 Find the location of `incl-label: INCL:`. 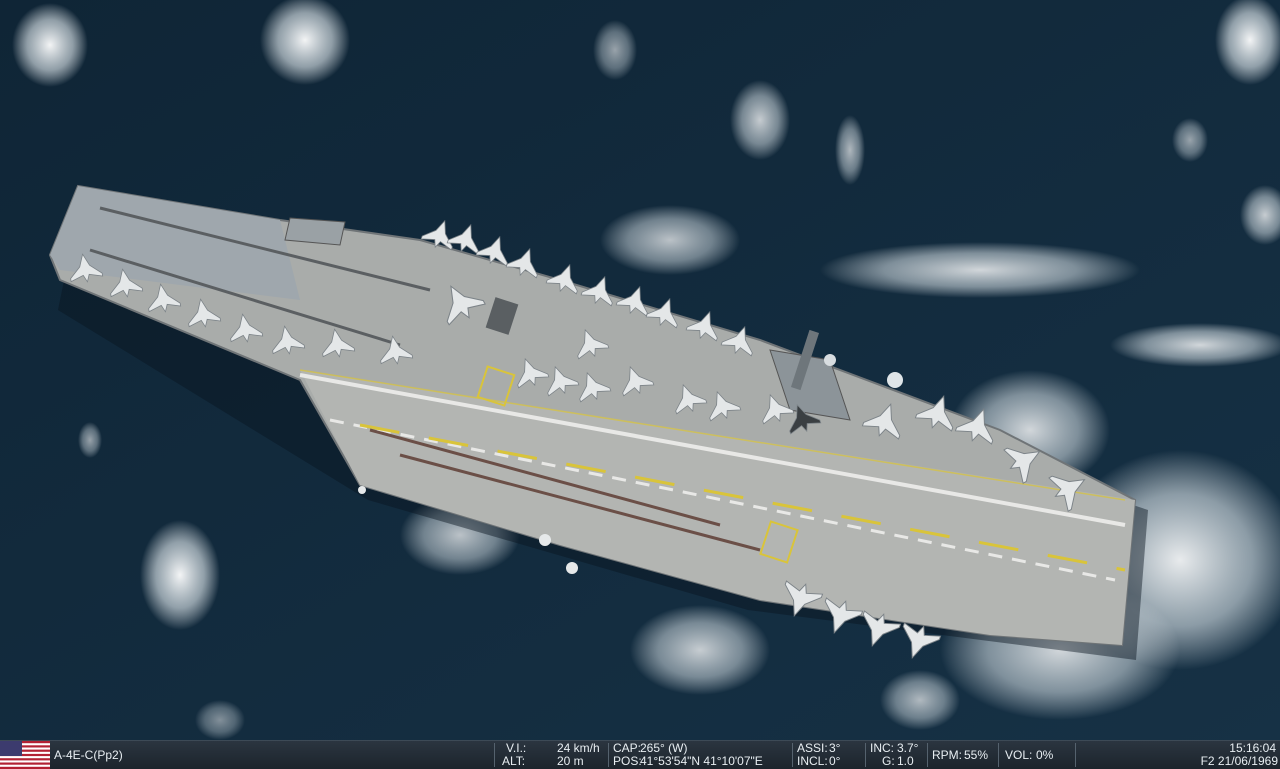

incl-label: INCL: is located at coordinates (812, 761).